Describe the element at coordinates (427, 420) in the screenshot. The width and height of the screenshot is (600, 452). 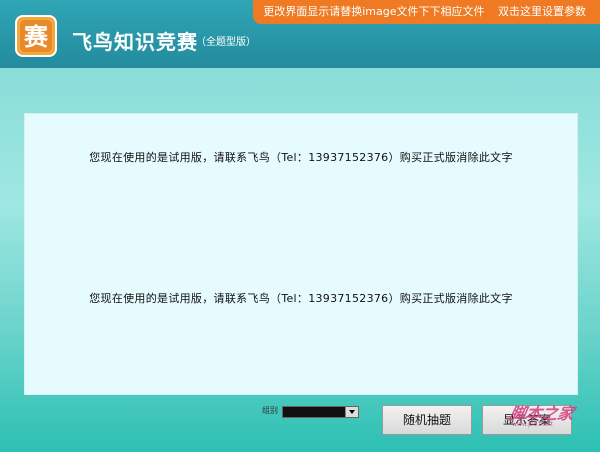
I see `random-draw-button: 随机抽题` at that location.